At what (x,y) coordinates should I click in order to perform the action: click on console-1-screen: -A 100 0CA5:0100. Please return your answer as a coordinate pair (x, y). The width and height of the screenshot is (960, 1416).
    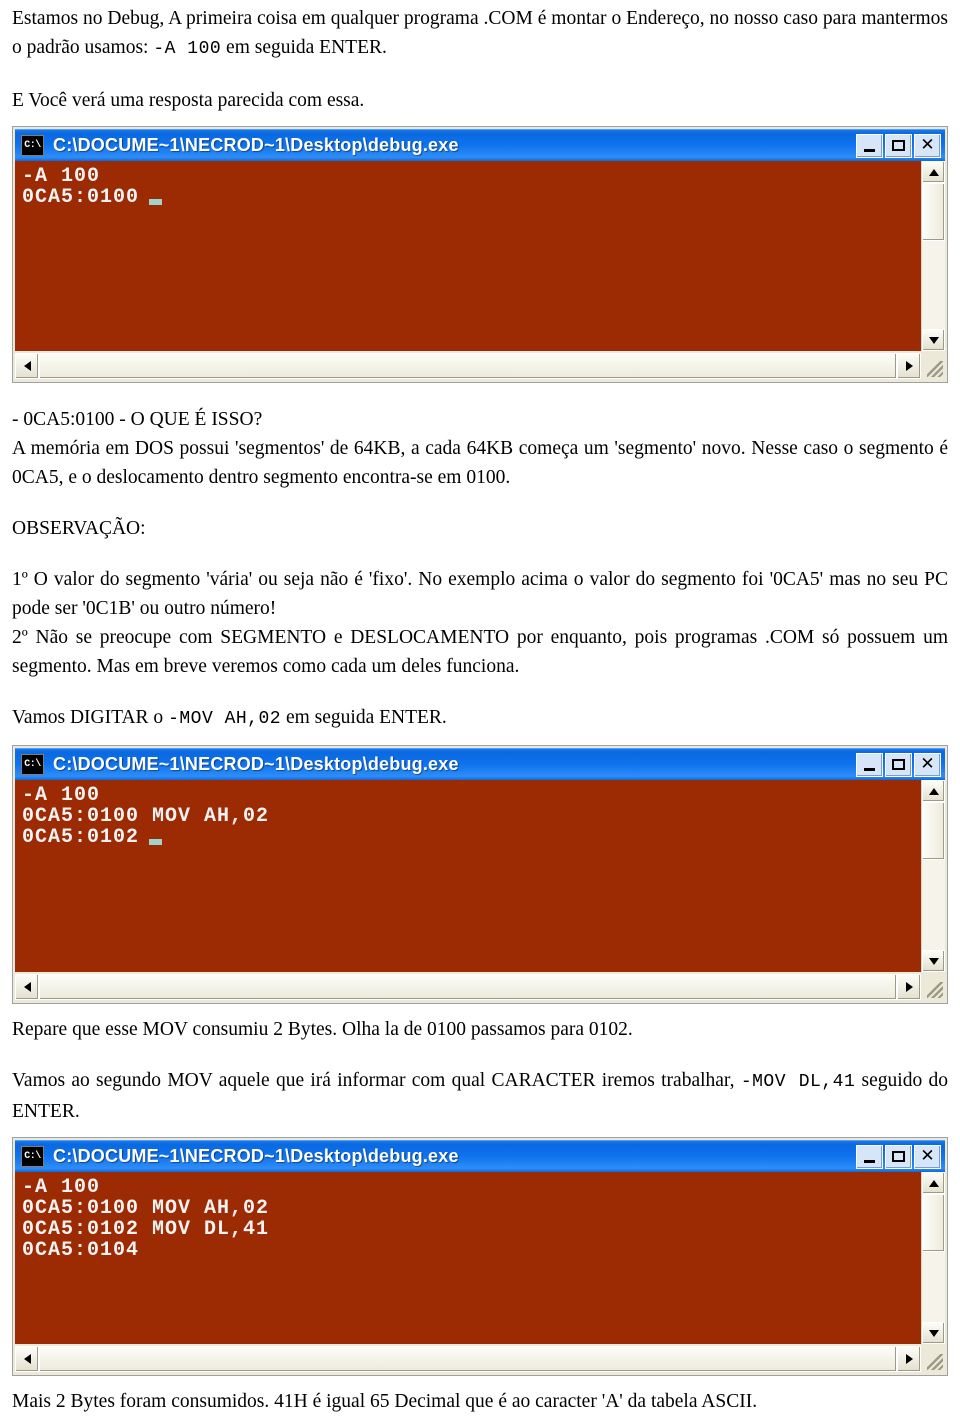
    Looking at the image, I should click on (468, 256).